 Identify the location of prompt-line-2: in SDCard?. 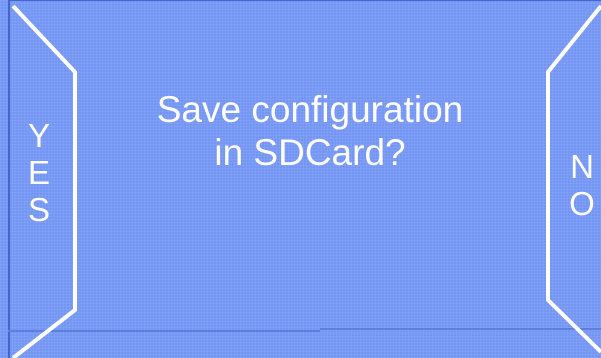
(310, 152).